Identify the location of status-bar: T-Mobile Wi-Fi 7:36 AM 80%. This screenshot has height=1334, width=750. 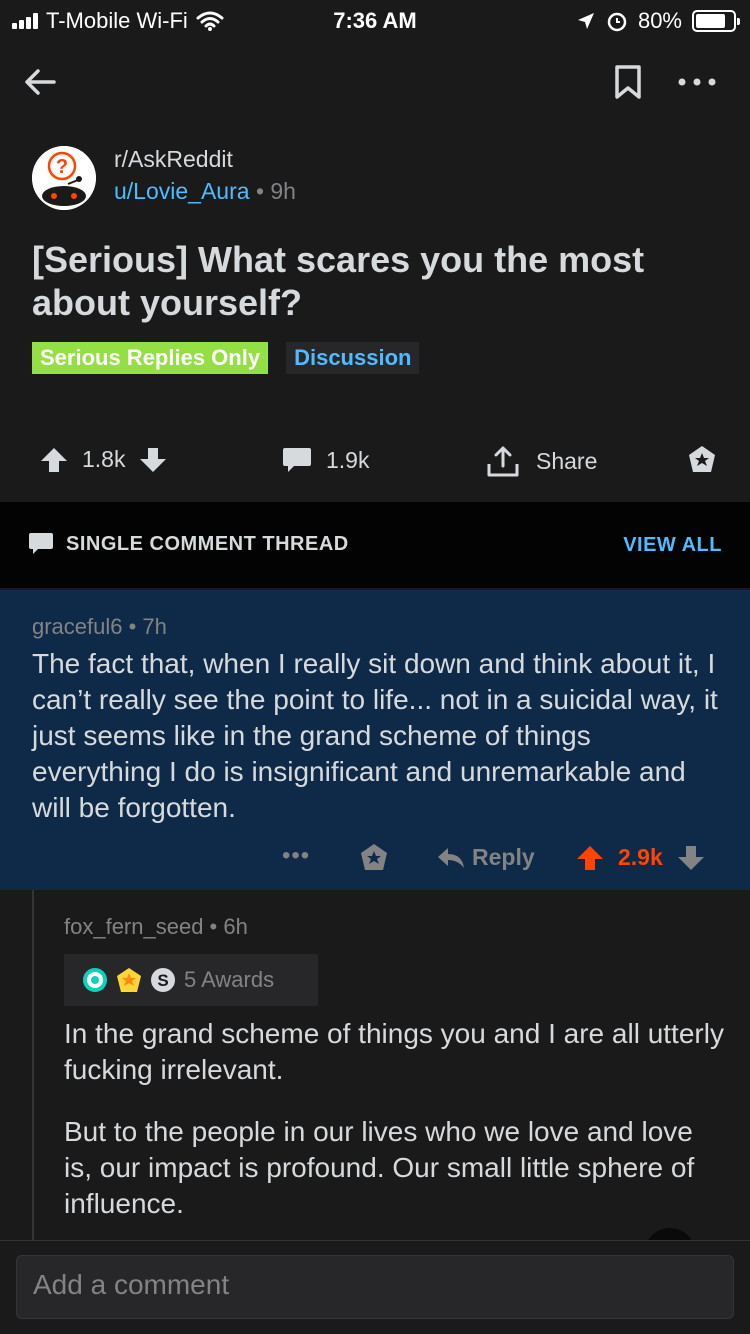
(375, 20).